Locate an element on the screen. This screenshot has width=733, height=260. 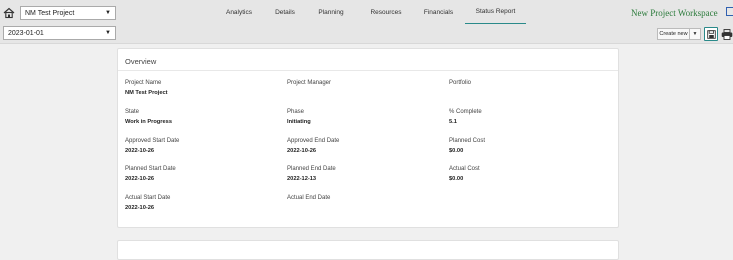
field-label: Actual Cost is located at coordinates (464, 169).